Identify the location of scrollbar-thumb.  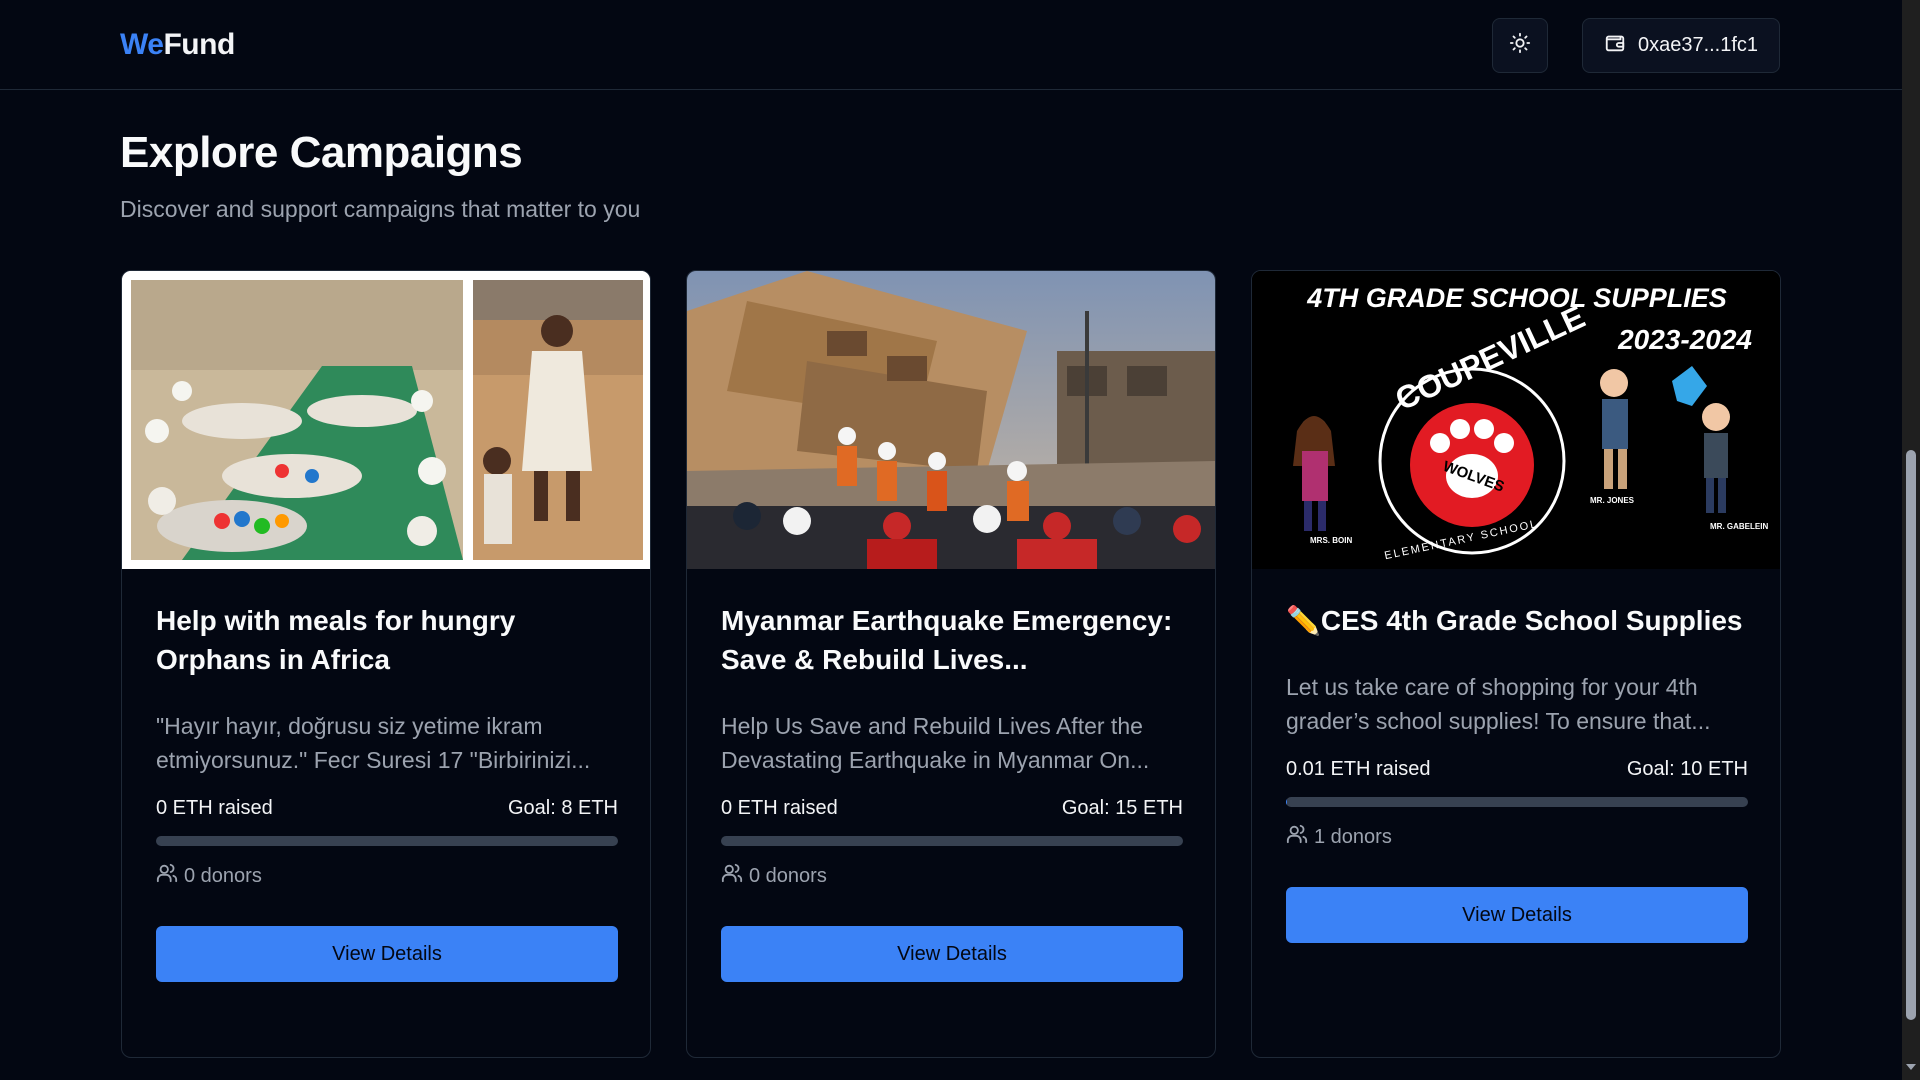
(1911, 735).